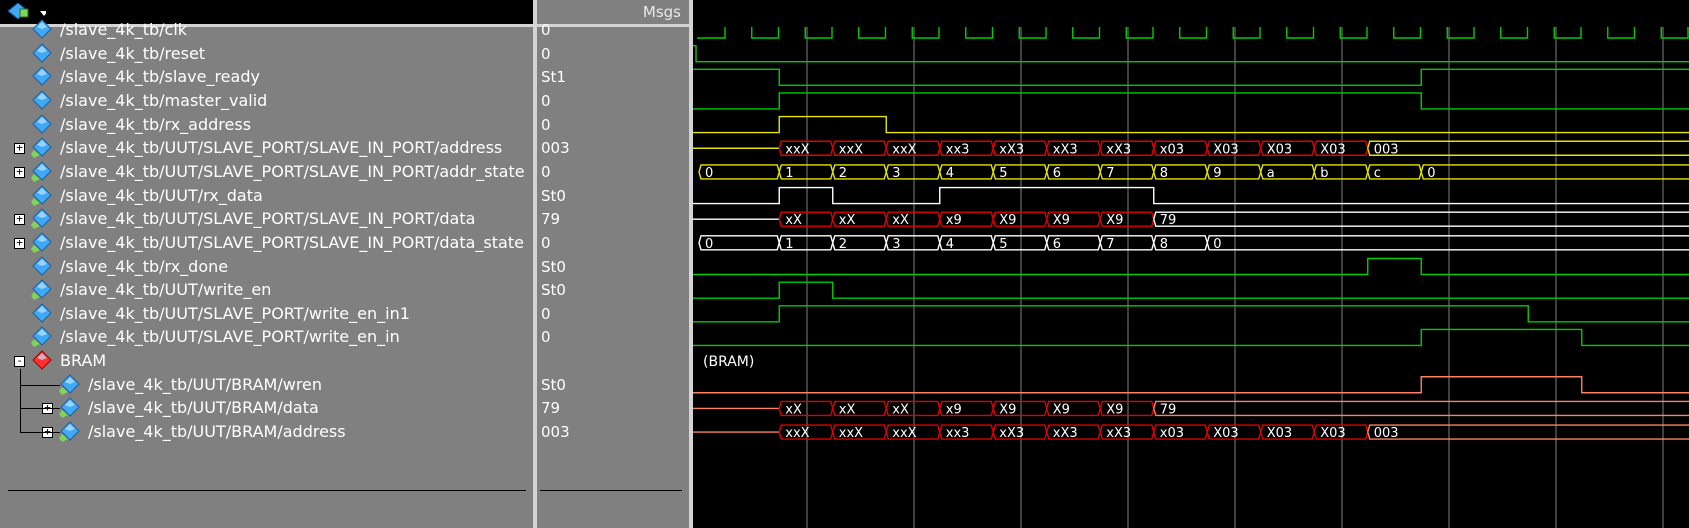  What do you see at coordinates (1271, 173) in the screenshot?
I see `bus-value-label: a` at bounding box center [1271, 173].